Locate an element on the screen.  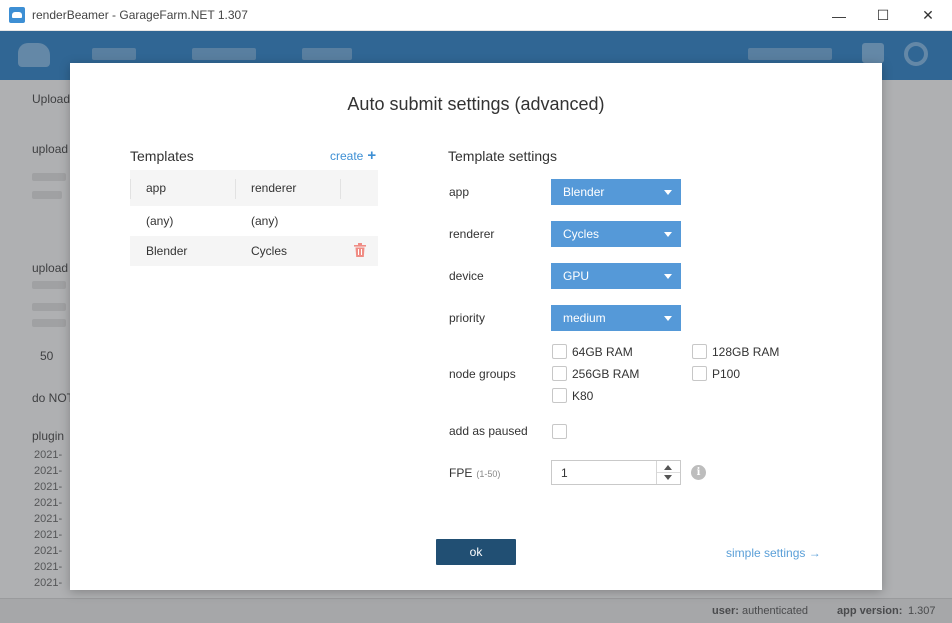
node-group-checkbox-k80 is located at coordinates (559, 395).